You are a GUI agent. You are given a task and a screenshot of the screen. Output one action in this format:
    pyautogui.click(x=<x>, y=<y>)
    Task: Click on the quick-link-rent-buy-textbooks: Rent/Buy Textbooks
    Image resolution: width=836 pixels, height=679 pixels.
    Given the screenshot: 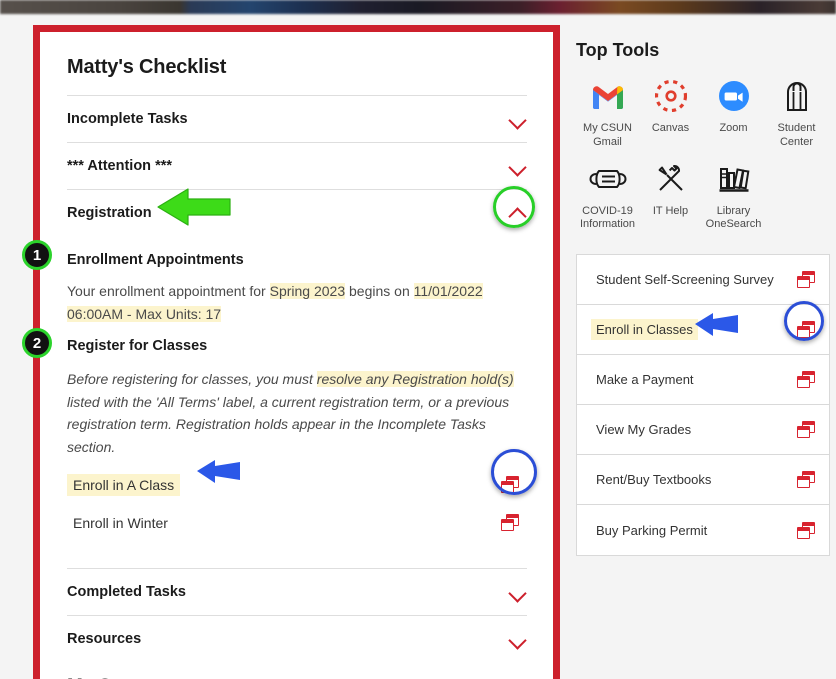 What is the action you would take?
    pyautogui.click(x=703, y=480)
    